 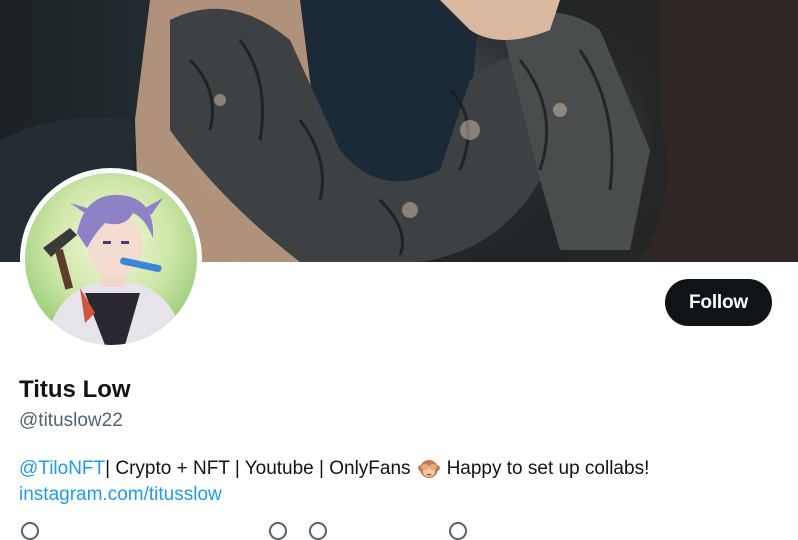 What do you see at coordinates (318, 531) in the screenshot?
I see `birthday-icon` at bounding box center [318, 531].